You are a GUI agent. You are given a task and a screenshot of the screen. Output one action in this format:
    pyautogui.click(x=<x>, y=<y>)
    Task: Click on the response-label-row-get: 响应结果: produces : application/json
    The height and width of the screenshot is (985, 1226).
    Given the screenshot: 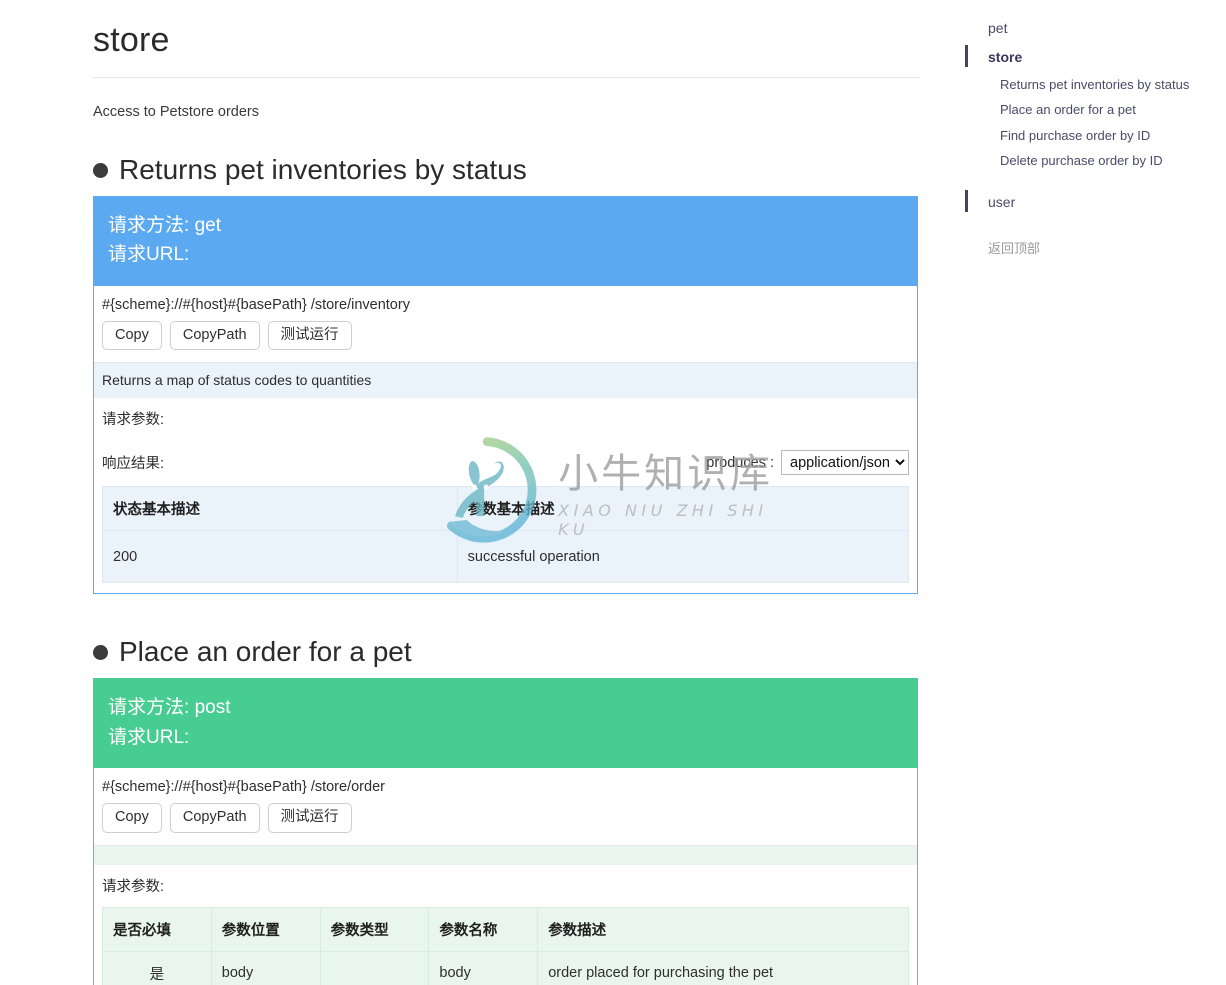 What is the action you would take?
    pyautogui.click(x=505, y=463)
    